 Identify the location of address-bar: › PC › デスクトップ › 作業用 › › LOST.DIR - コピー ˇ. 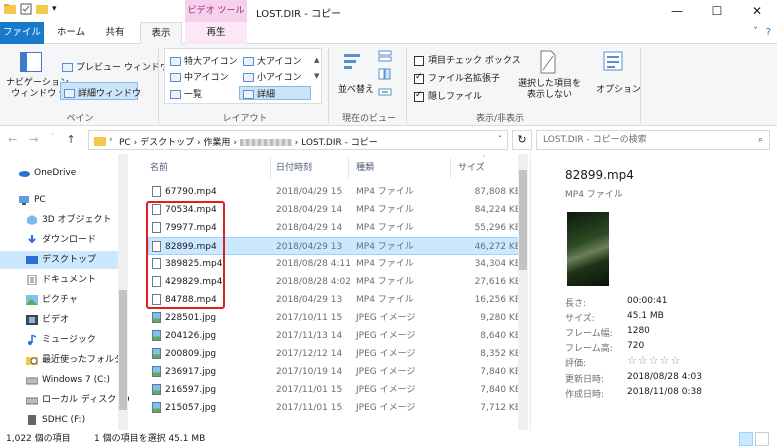
(298, 140).